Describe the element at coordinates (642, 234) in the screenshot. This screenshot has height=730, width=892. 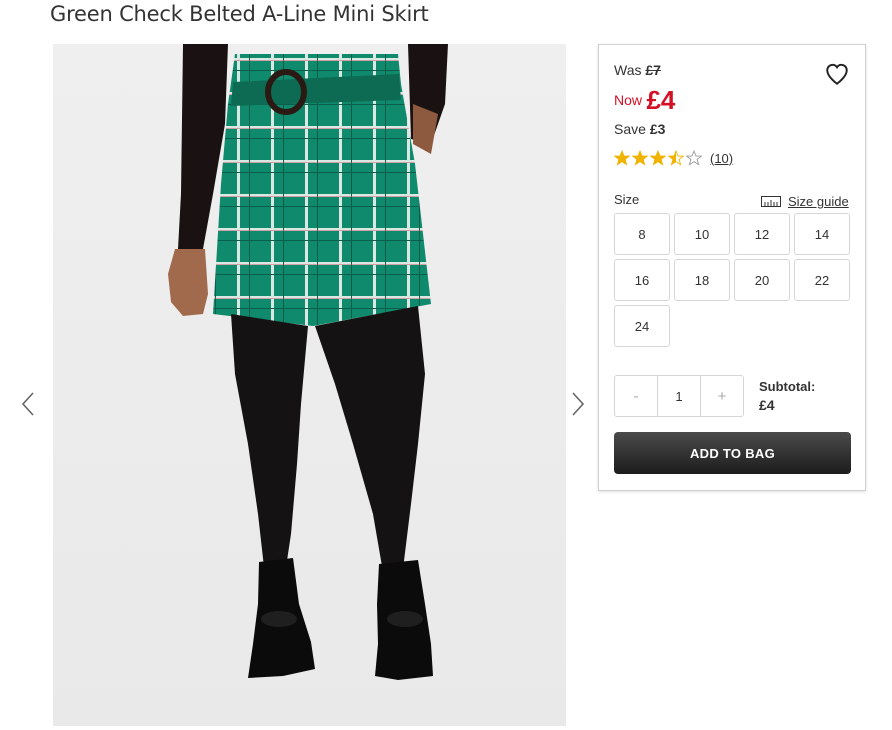
I see `size-option-8: 8` at that location.